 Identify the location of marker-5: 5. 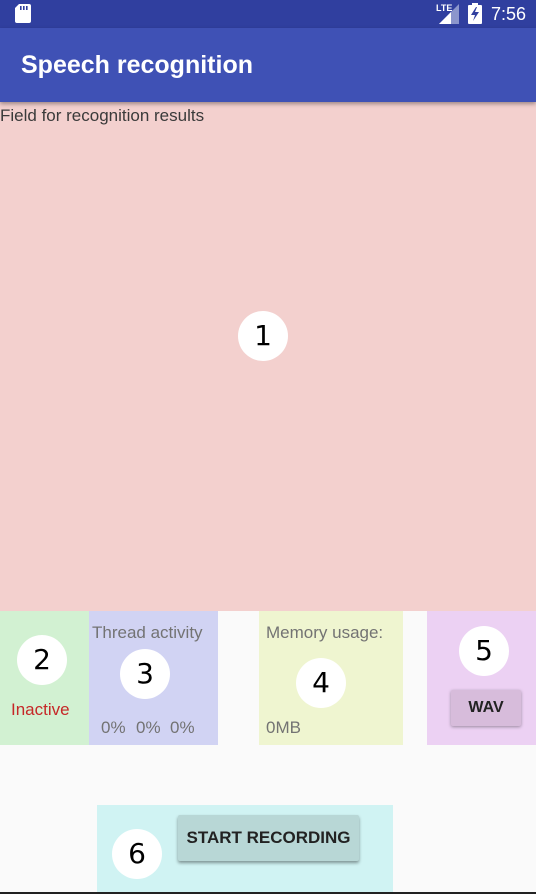
(484, 651).